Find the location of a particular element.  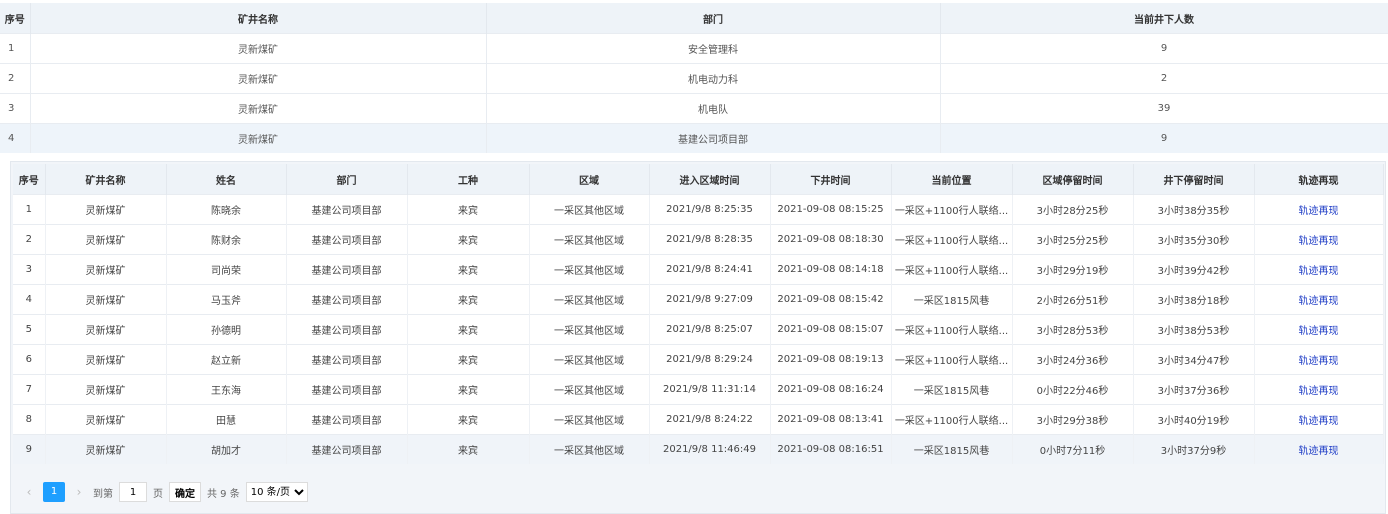

detail-cell-name: 胡加才 is located at coordinates (226, 449).